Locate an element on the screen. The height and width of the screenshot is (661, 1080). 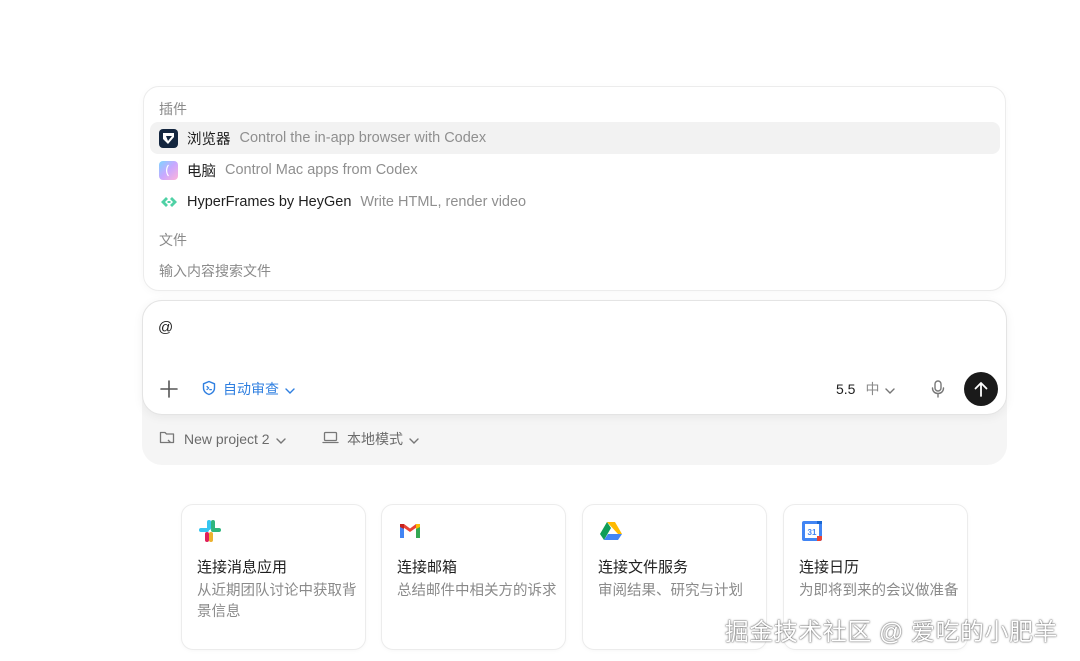
review-shield-icon is located at coordinates (209, 389).